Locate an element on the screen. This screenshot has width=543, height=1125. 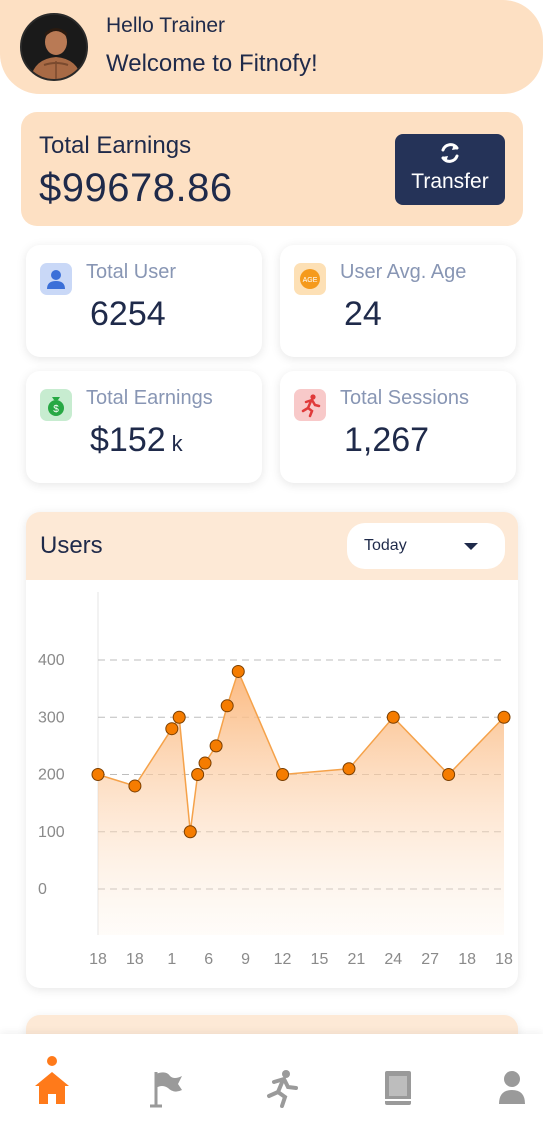
nav-home is located at coordinates (40, 1079).